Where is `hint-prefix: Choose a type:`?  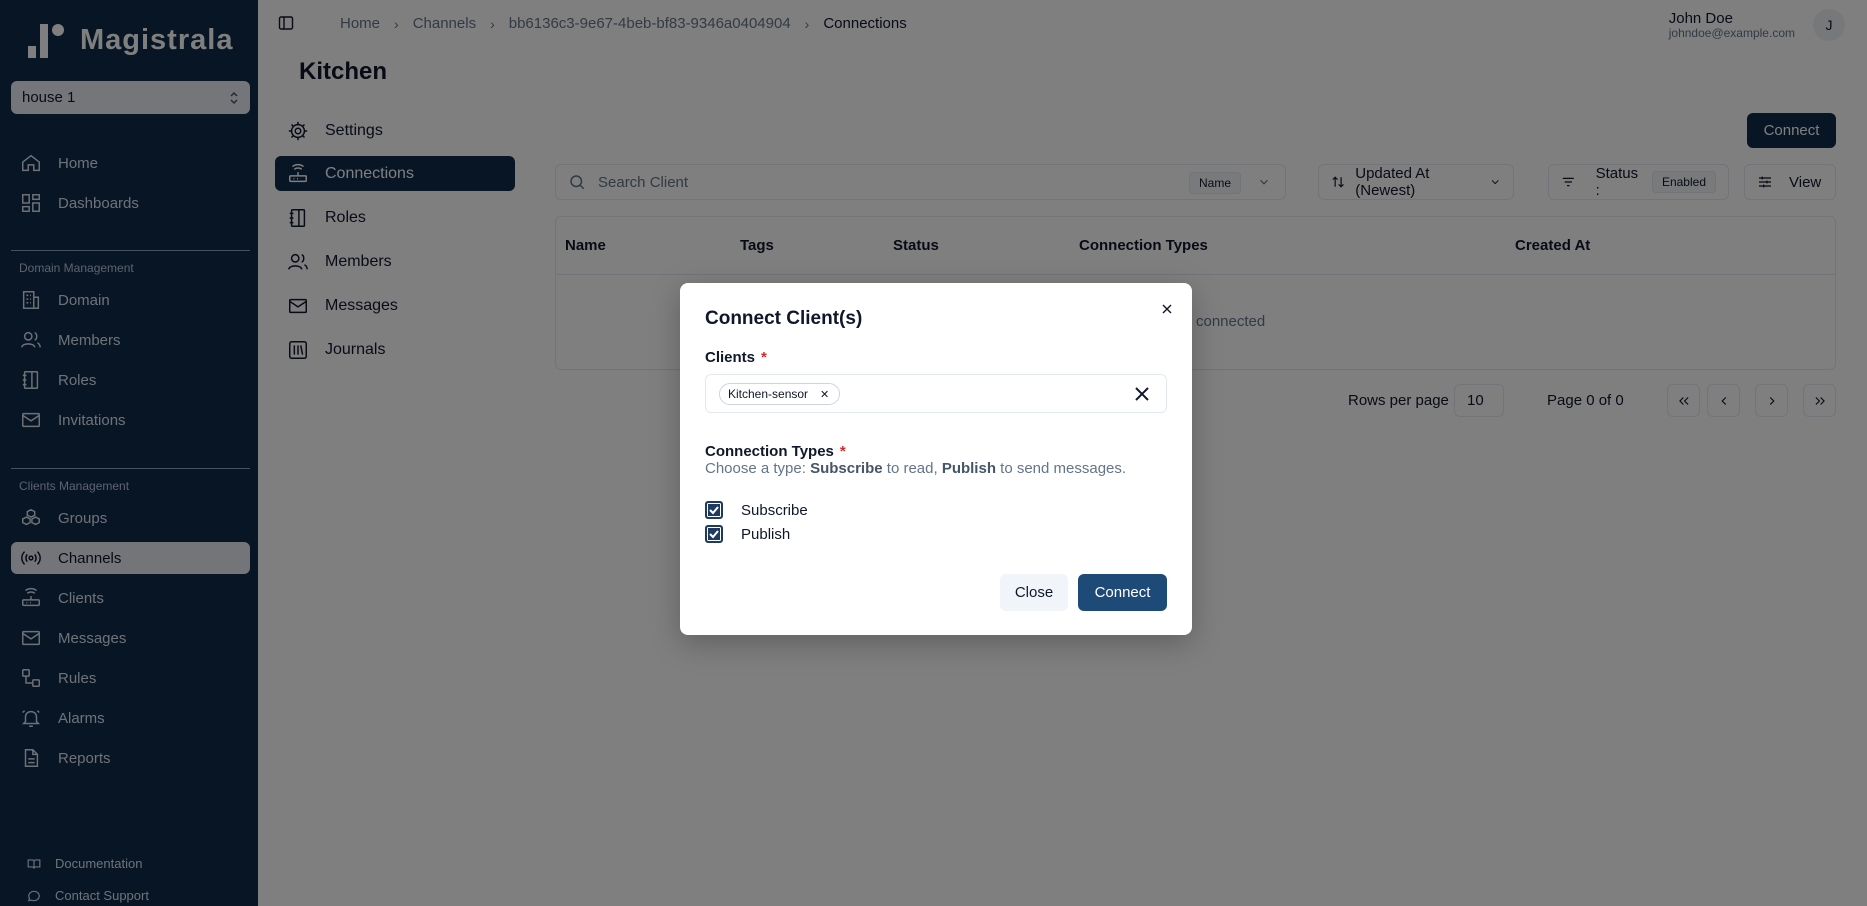 hint-prefix: Choose a type: is located at coordinates (758, 468).